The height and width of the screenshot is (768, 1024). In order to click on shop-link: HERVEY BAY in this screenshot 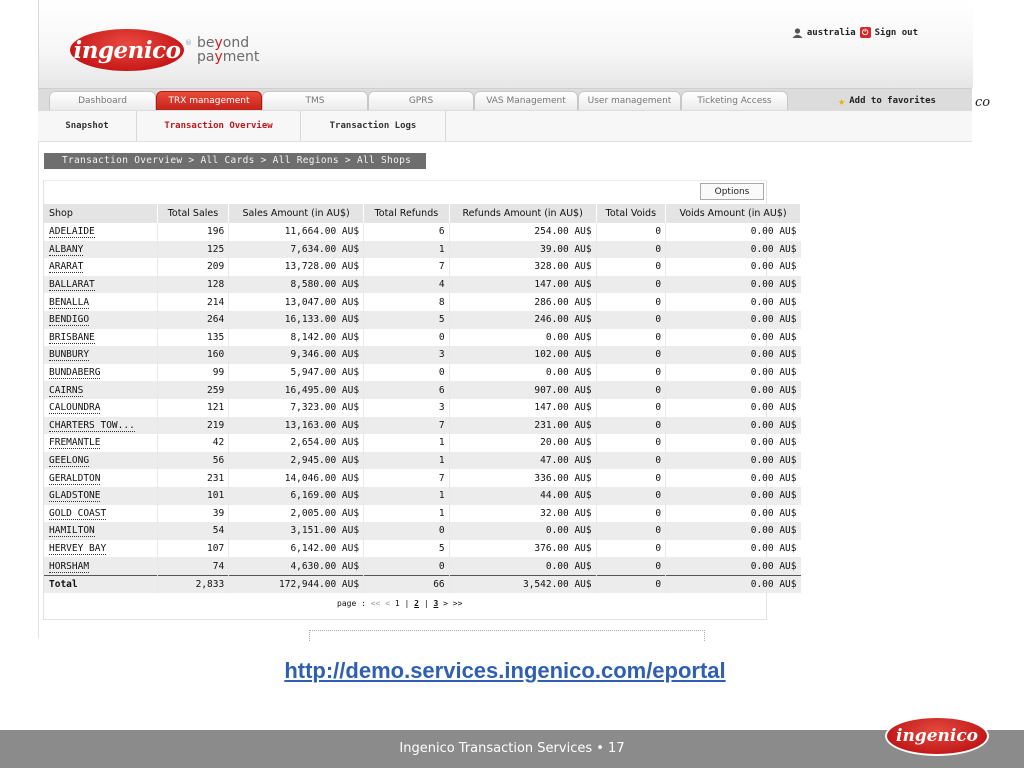, I will do `click(78, 548)`.